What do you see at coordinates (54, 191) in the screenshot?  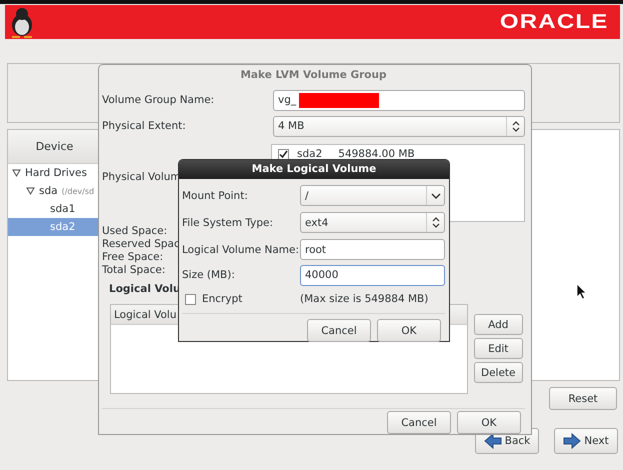 I see `tree-item: sda (/dev/sd` at bounding box center [54, 191].